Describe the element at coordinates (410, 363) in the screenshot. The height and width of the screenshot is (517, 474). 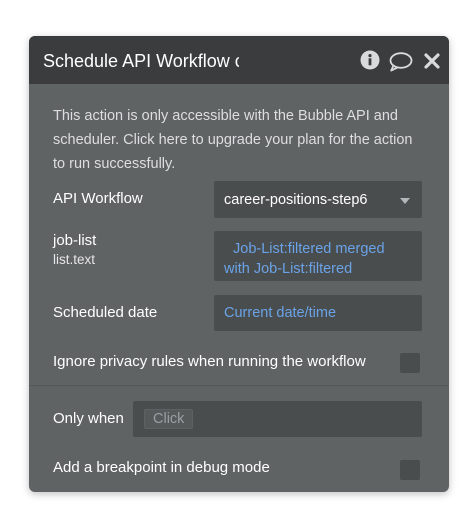
I see `ignore-privacy-checkbox` at that location.